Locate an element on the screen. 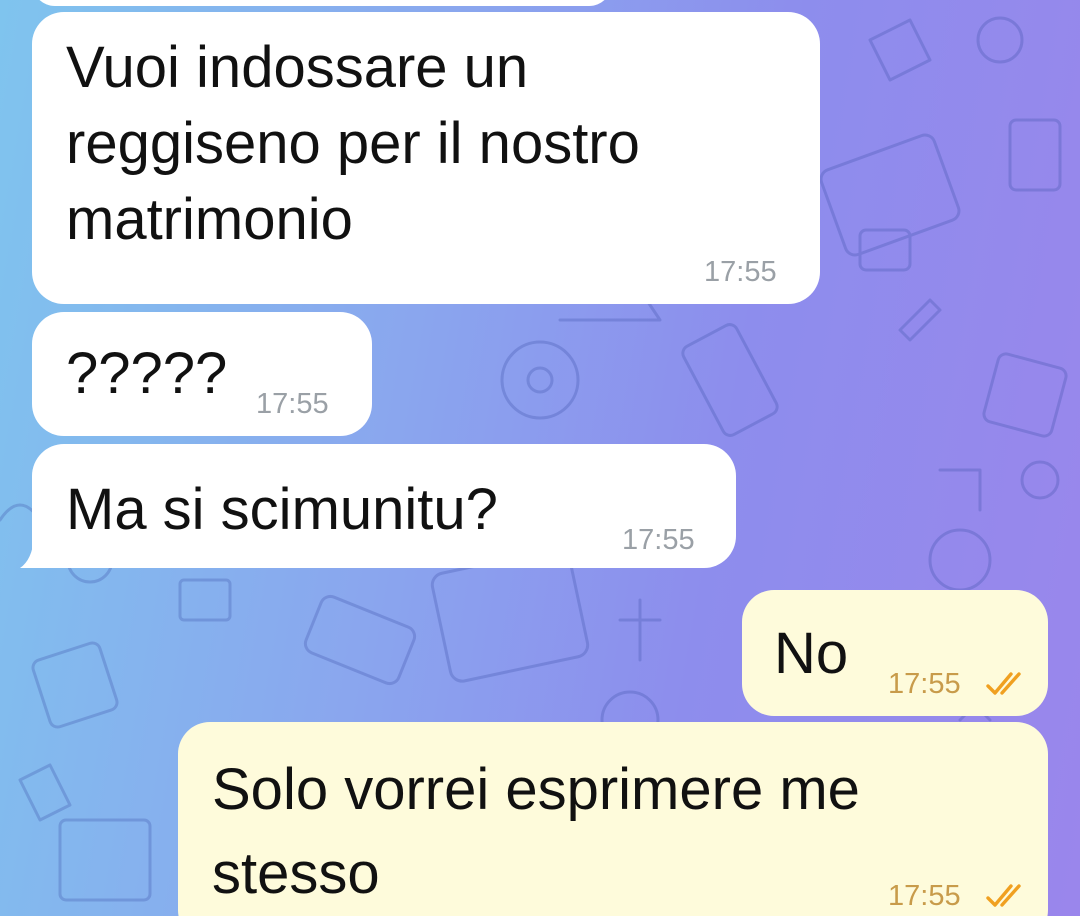  message-text: matrimonio is located at coordinates (209, 219).